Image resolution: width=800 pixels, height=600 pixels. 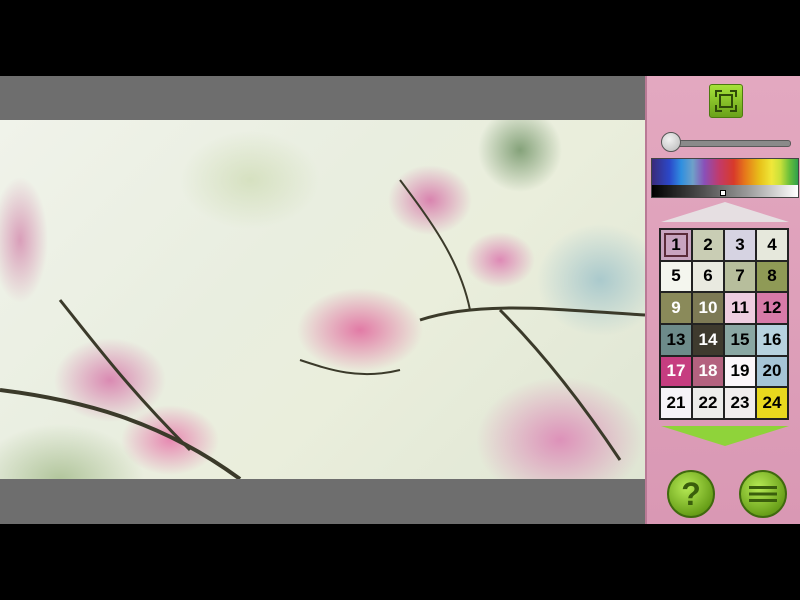 I want to click on palette-swatch: 16, so click(x=772, y=339).